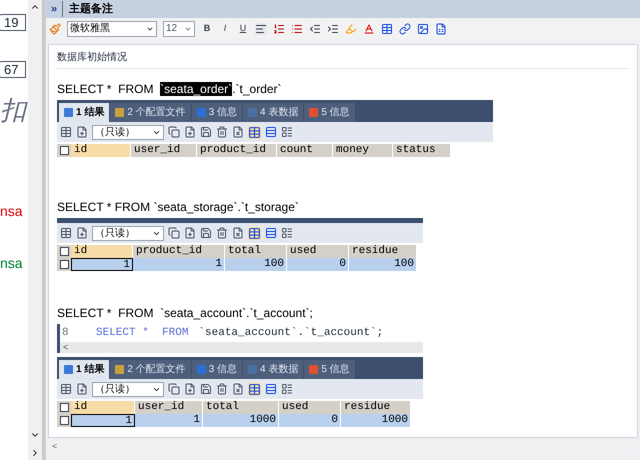 This screenshot has width=640, height=460. I want to click on numbered-list-icon, so click(279, 28).